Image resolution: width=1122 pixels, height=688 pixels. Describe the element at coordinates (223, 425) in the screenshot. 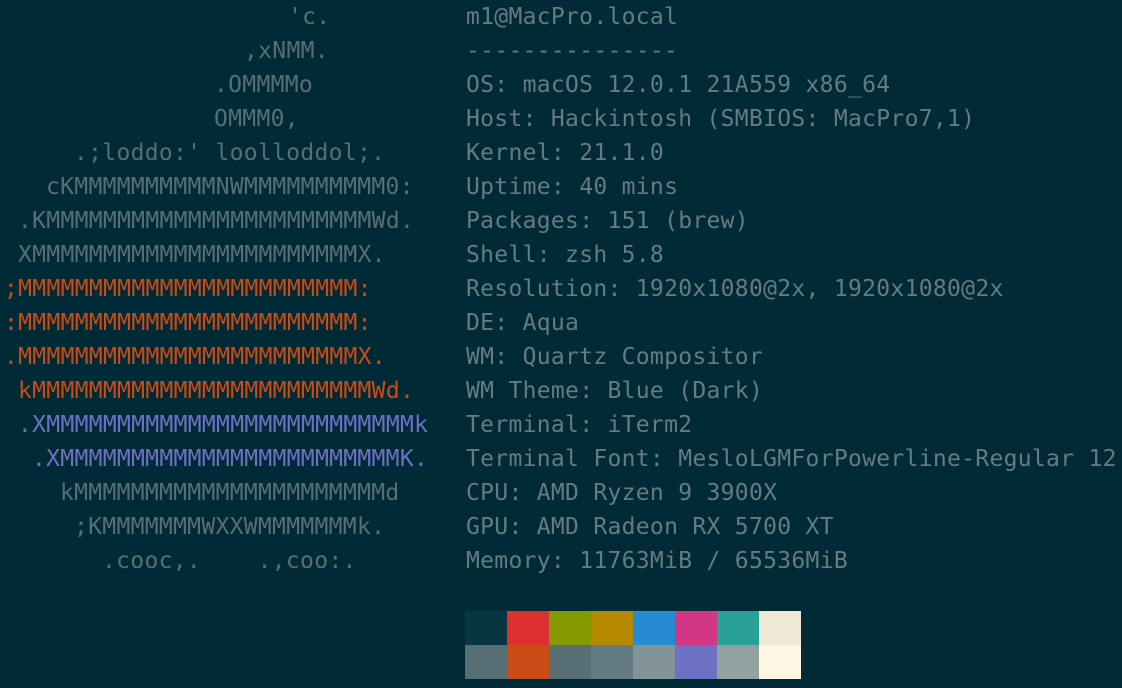

I see `logo-line: .XMMMMMMMMMMMMMMMMMMMMMMMMMMk` at that location.